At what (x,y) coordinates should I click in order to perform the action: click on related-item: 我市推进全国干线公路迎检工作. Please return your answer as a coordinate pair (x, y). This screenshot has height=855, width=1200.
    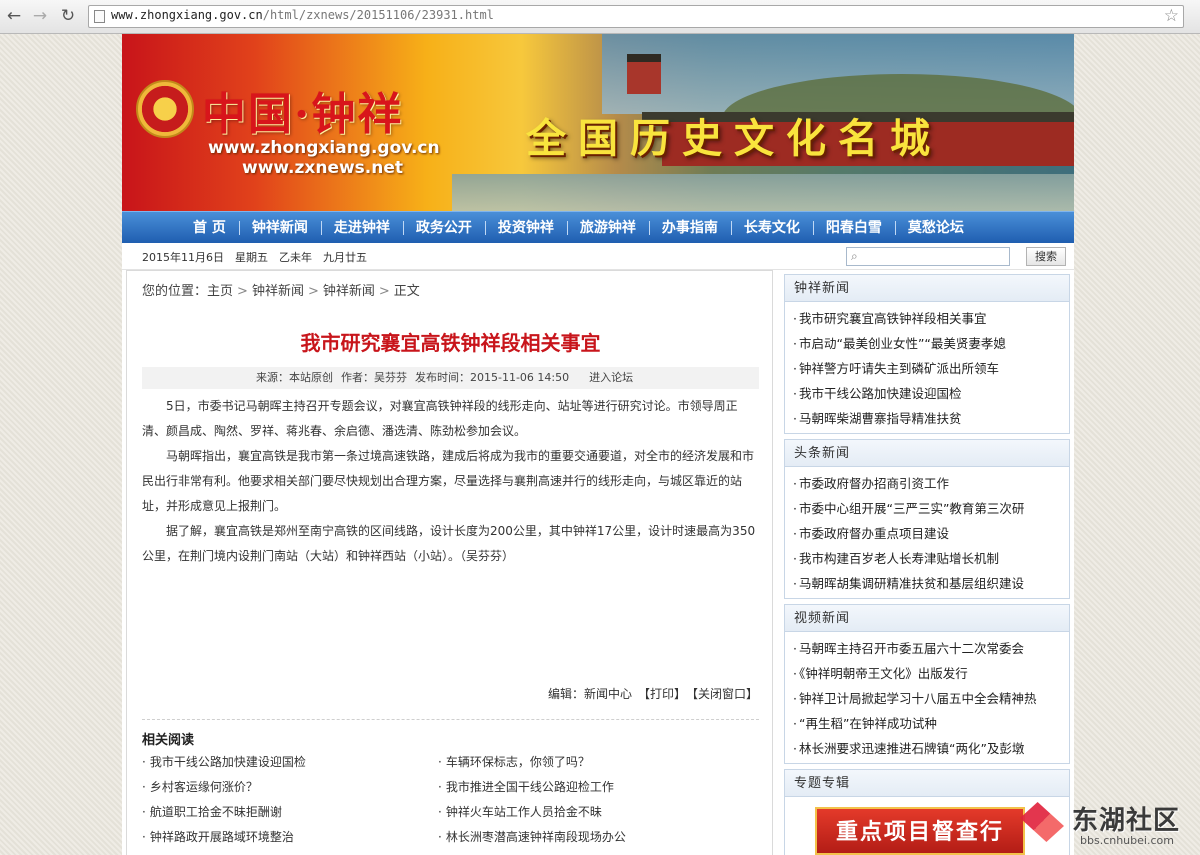
    Looking at the image, I should click on (526, 786).